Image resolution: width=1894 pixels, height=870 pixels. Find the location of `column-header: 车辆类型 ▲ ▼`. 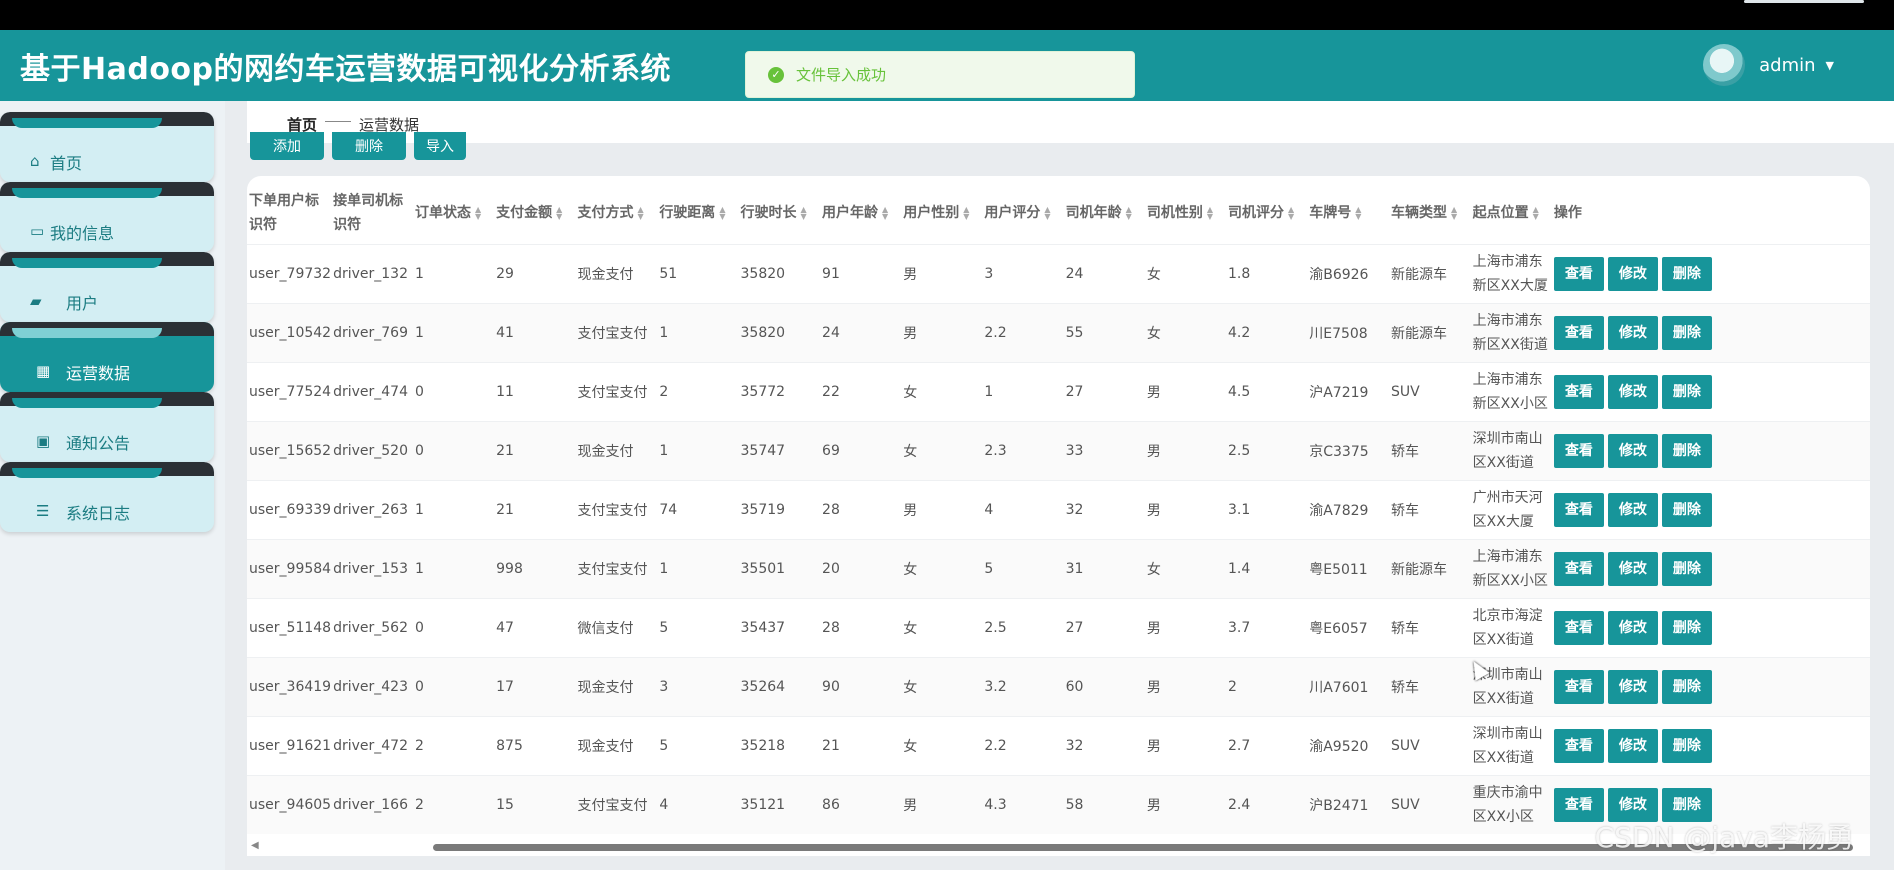

column-header: 车辆类型 ▲ ▼ is located at coordinates (1430, 213).